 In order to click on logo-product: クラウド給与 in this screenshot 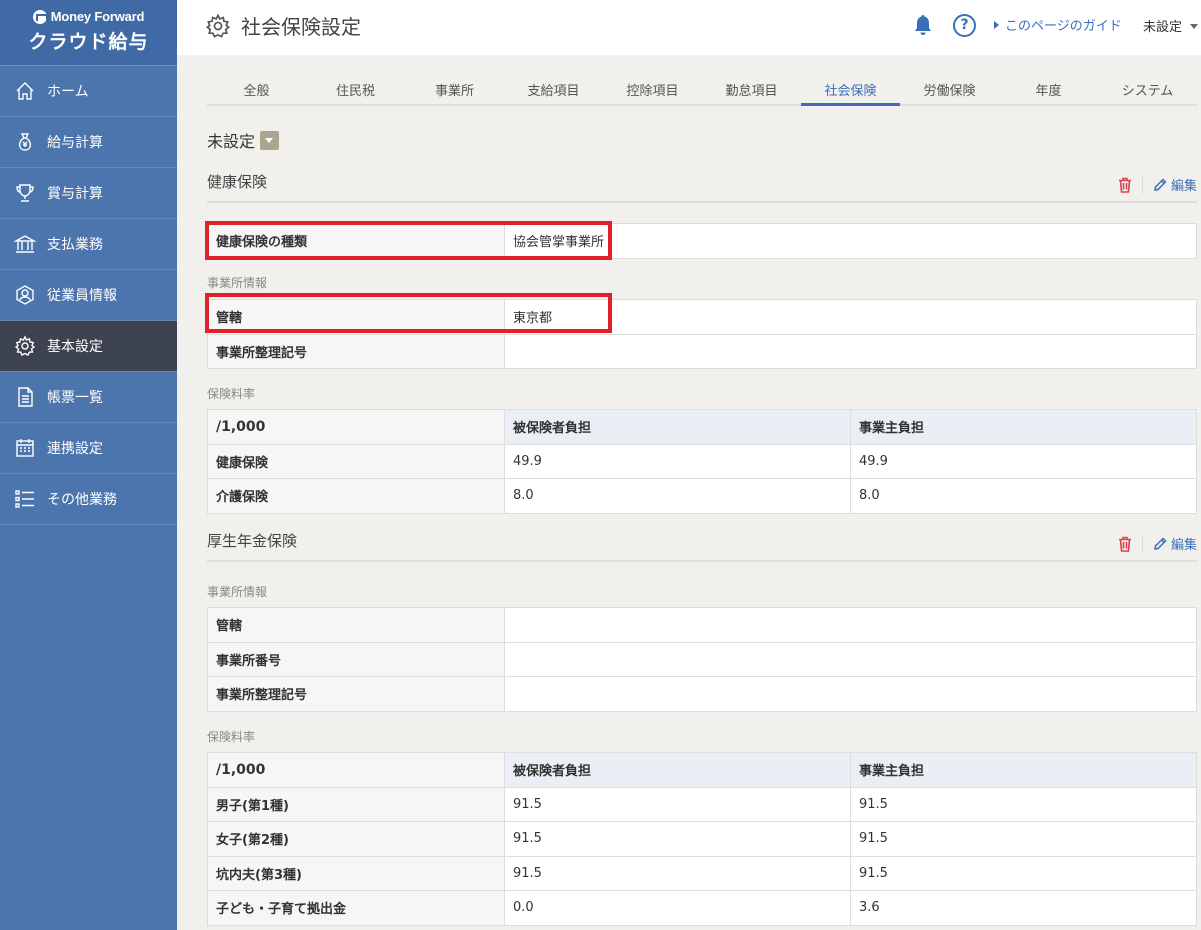, I will do `click(88, 42)`.